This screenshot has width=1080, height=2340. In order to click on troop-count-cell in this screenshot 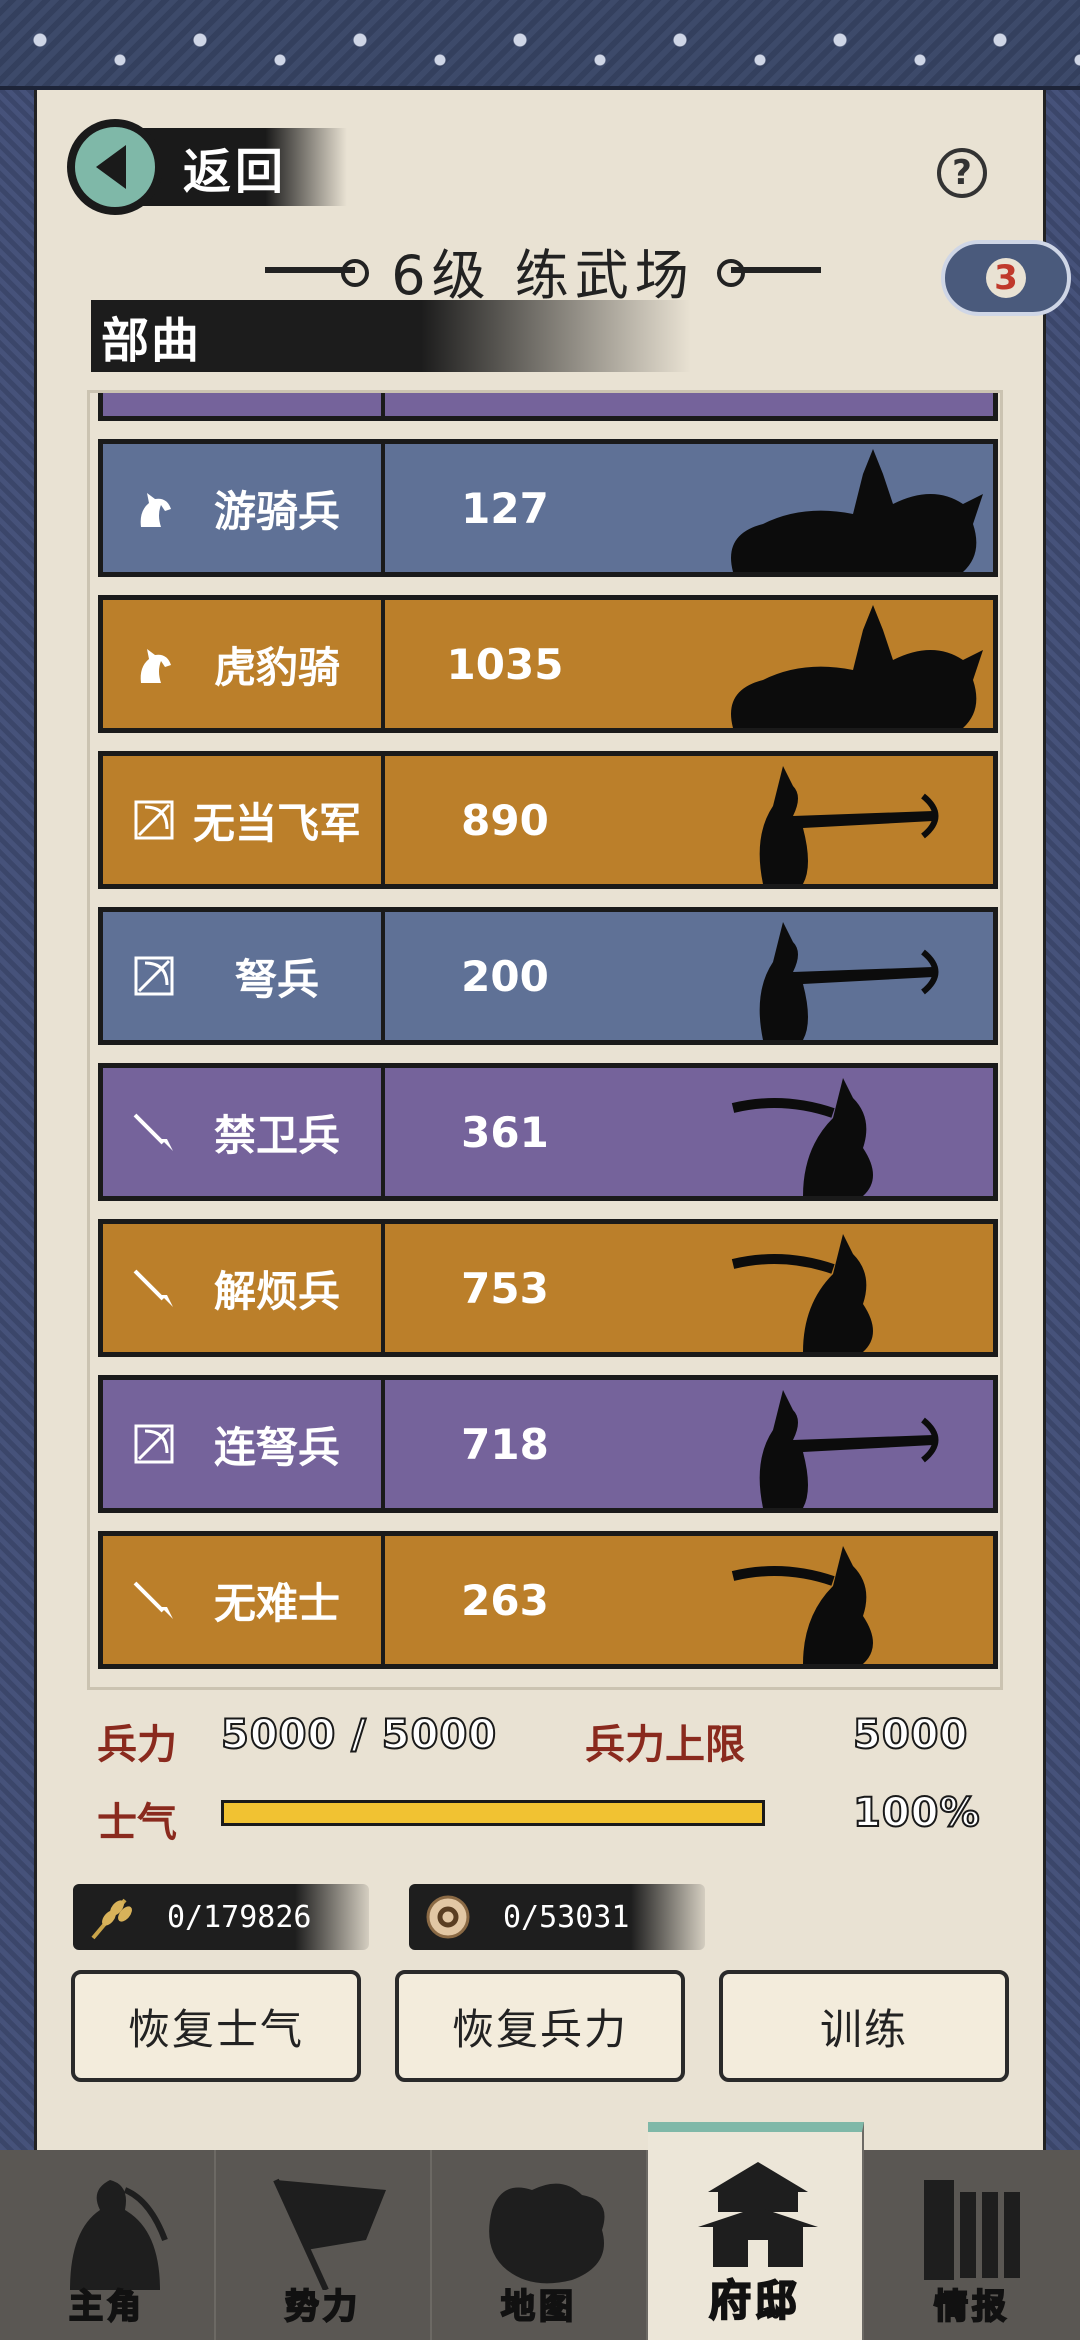, I will do `click(505, 404)`.